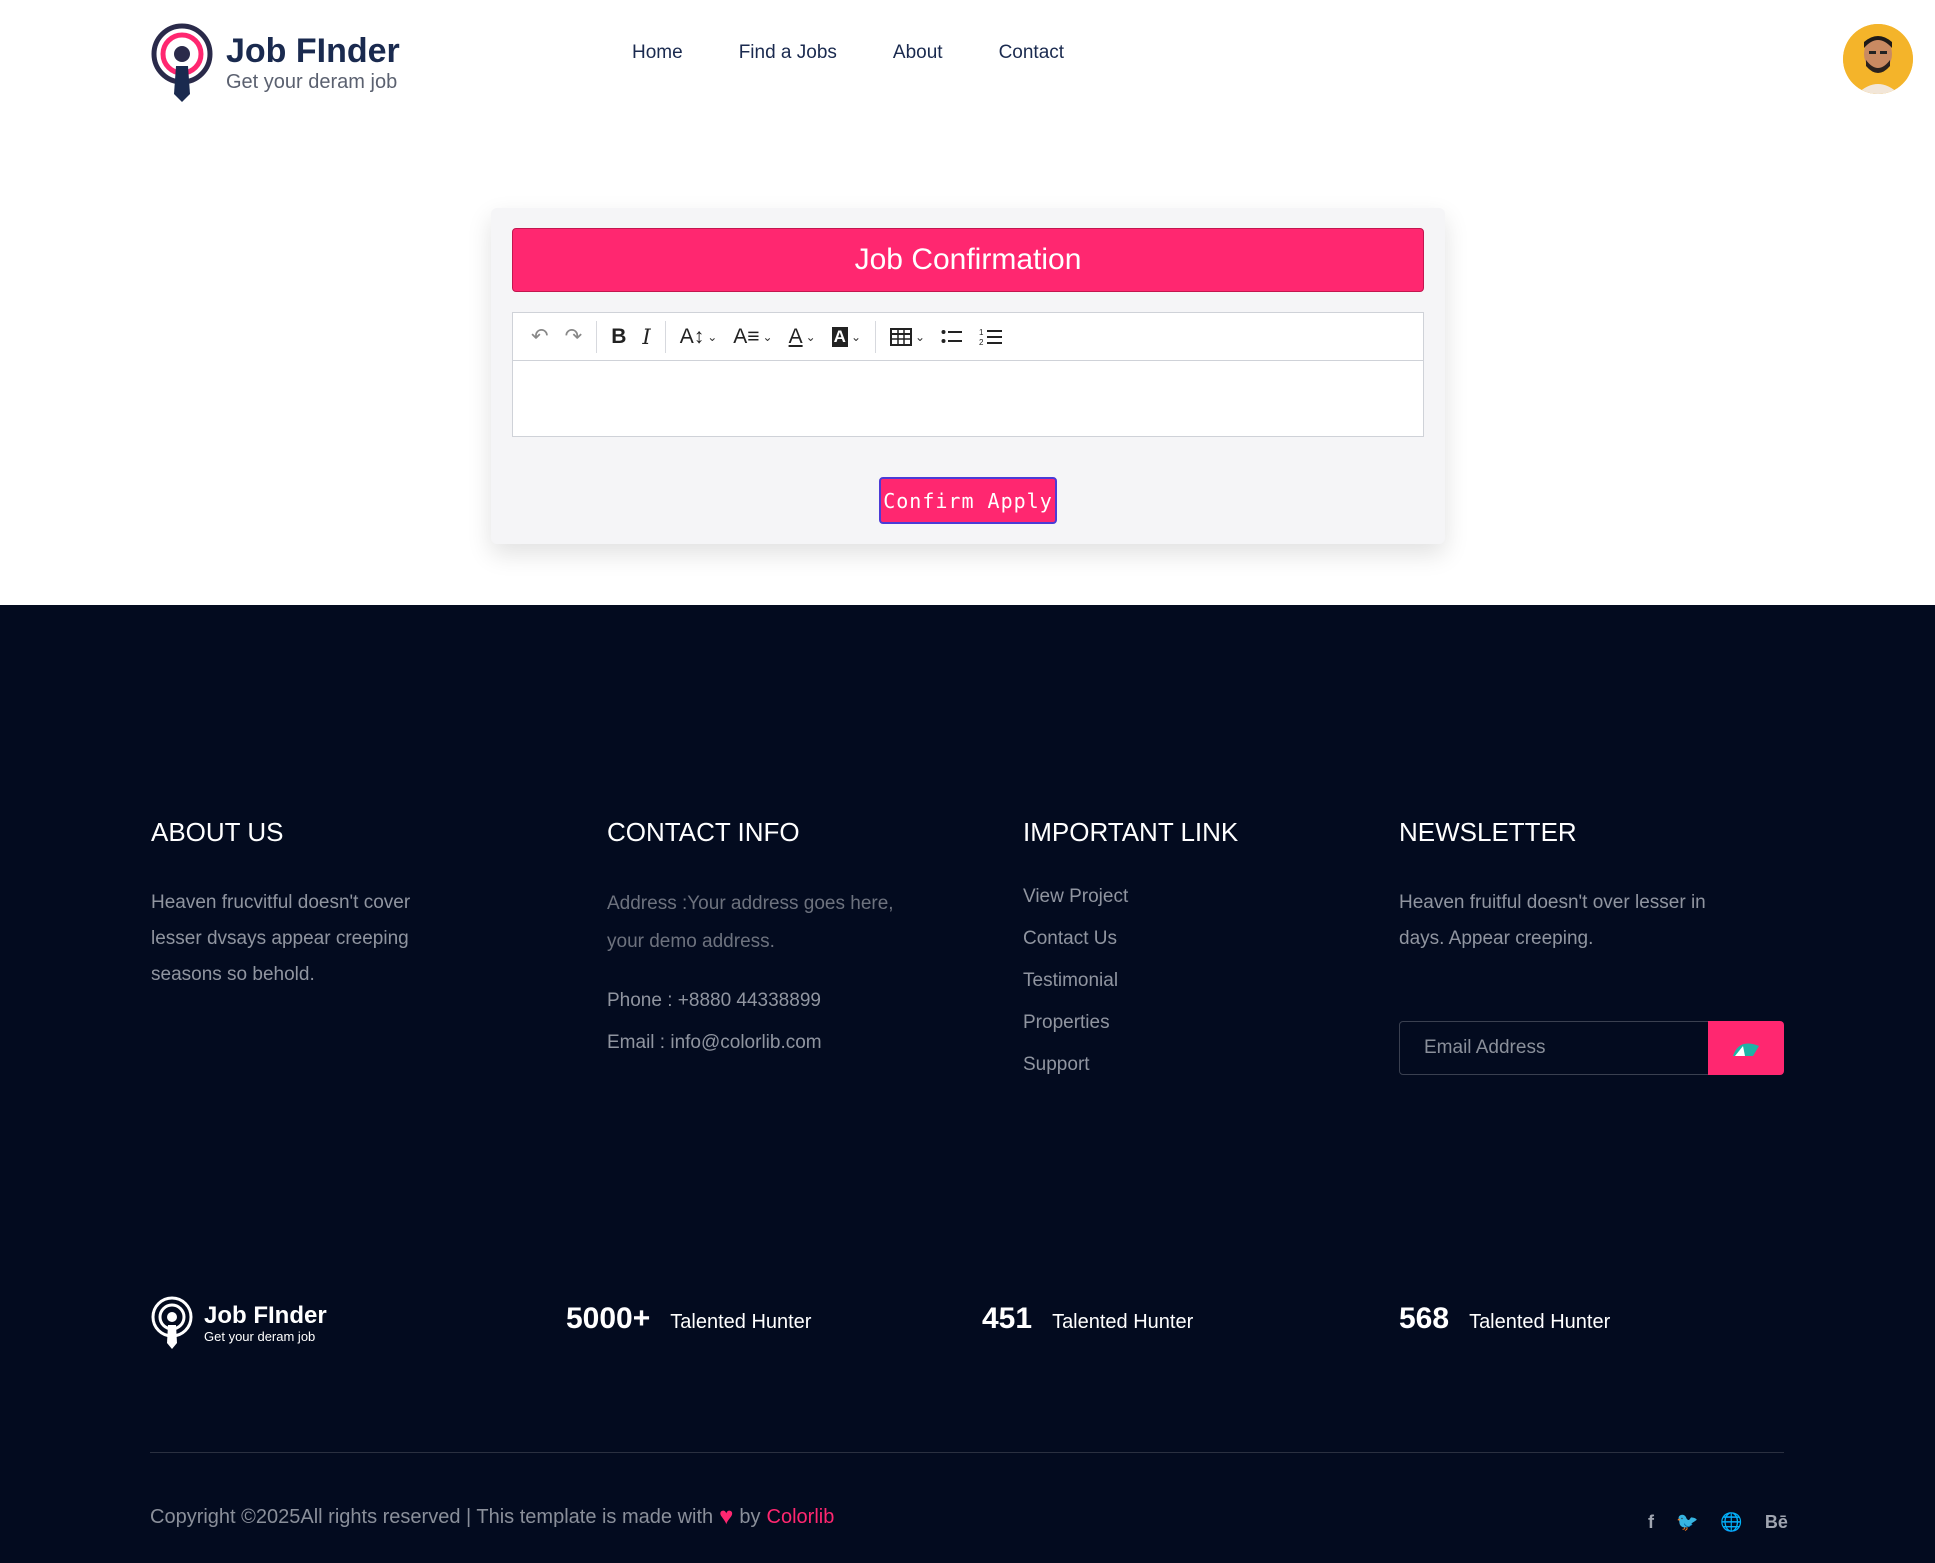 Image resolution: width=1935 pixels, height=1563 pixels. What do you see at coordinates (692, 336) in the screenshot?
I see `font-size-icon: A↕` at bounding box center [692, 336].